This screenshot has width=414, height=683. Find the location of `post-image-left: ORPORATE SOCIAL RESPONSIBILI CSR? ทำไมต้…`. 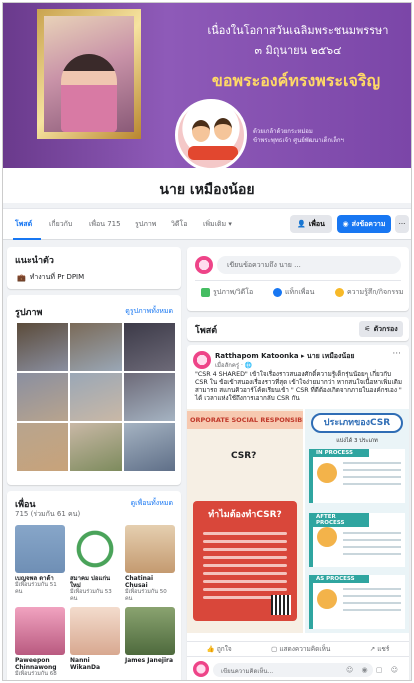

post-image-left: ORPORATE SOCIAL RESPONSIBILI CSR? ทำไมต้… is located at coordinates (245, 521).